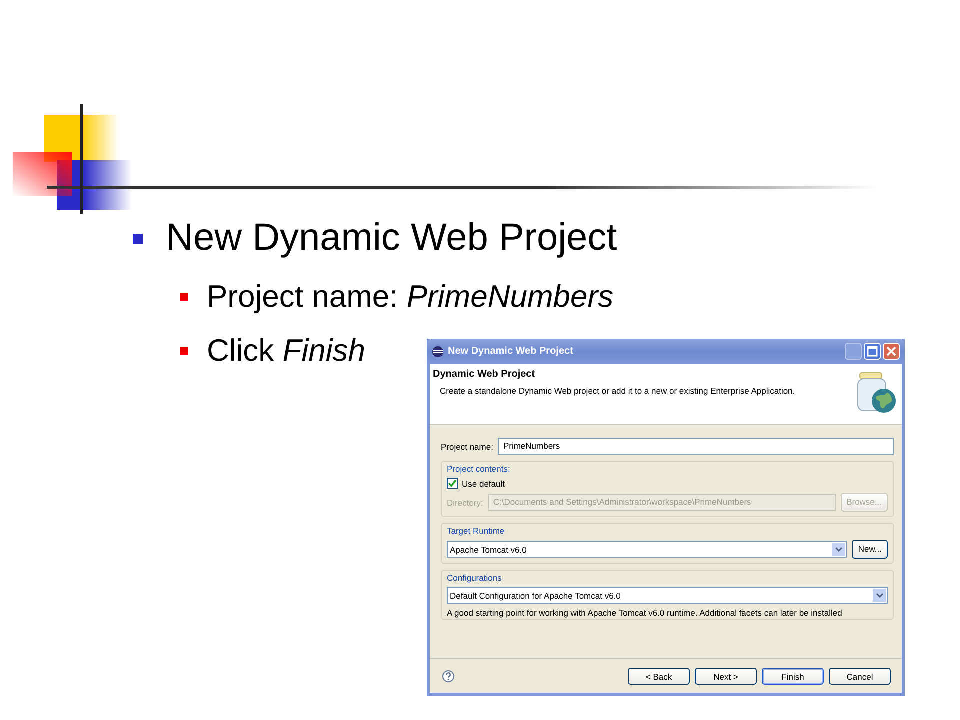 The width and height of the screenshot is (960, 720). What do you see at coordinates (860, 676) in the screenshot?
I see `dialog-button: Cancel` at bounding box center [860, 676].